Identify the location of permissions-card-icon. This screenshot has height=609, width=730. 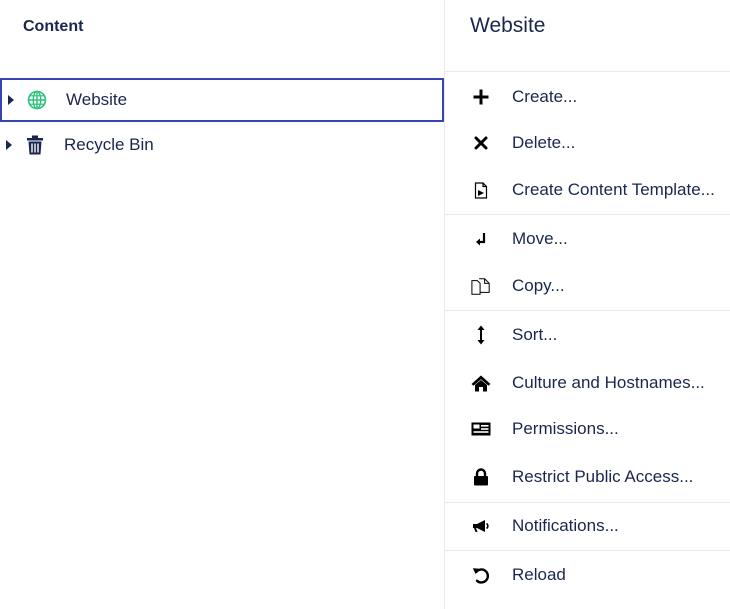
(481, 429).